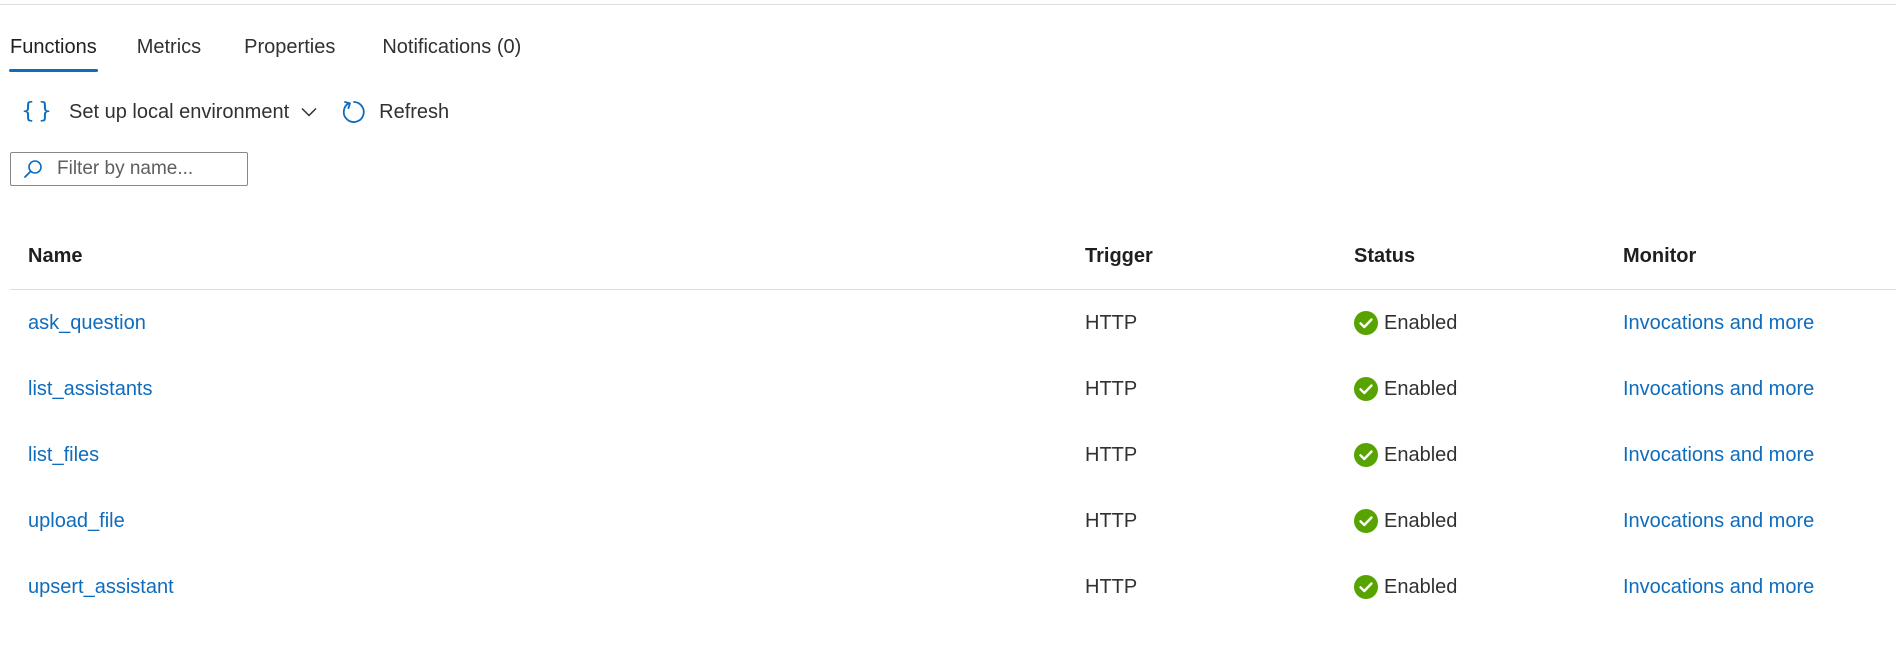  I want to click on column-header-monitor: Monitor, so click(1659, 256).